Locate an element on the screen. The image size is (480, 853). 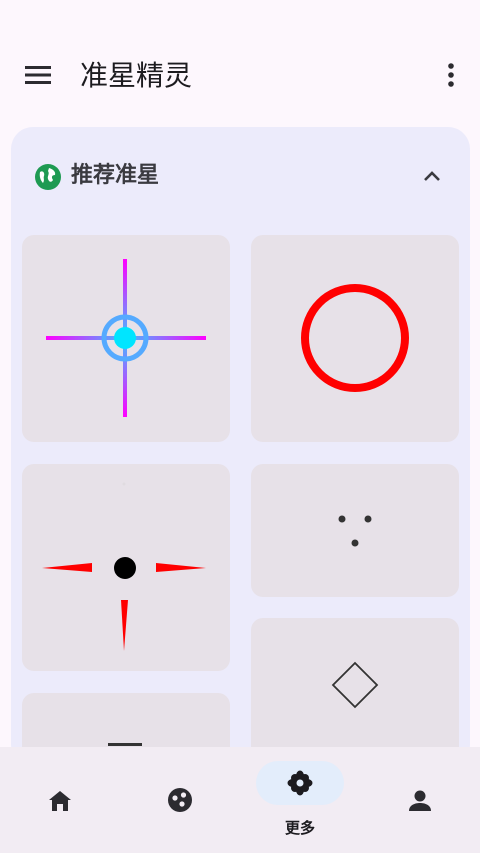
crosshair-red-ring-icon is located at coordinates (355, 338).